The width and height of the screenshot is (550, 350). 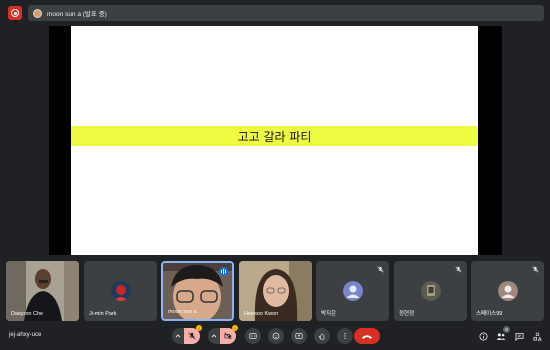 I want to click on reactions-button, so click(x=276, y=336).